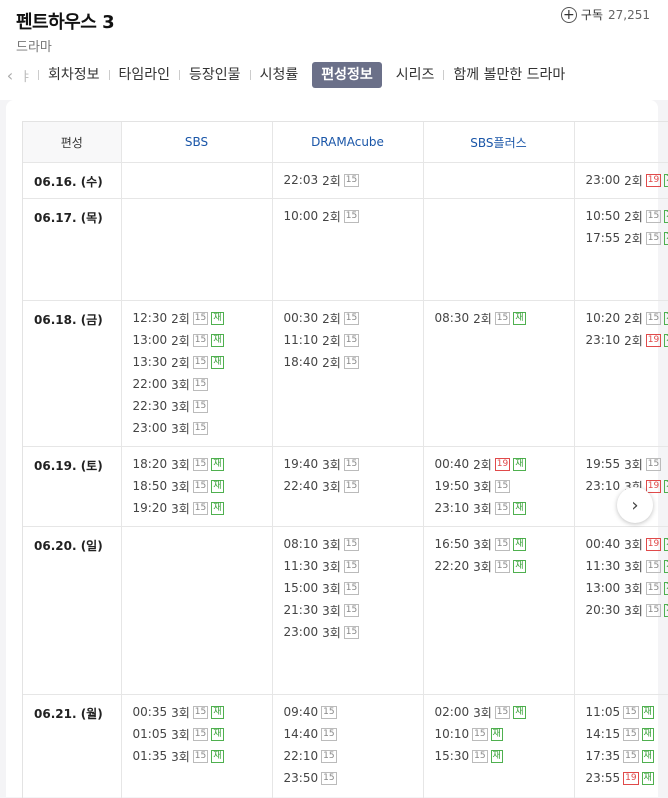 Image resolution: width=668 pixels, height=798 pixels. I want to click on tab-characters: 등장인물, so click(215, 75).